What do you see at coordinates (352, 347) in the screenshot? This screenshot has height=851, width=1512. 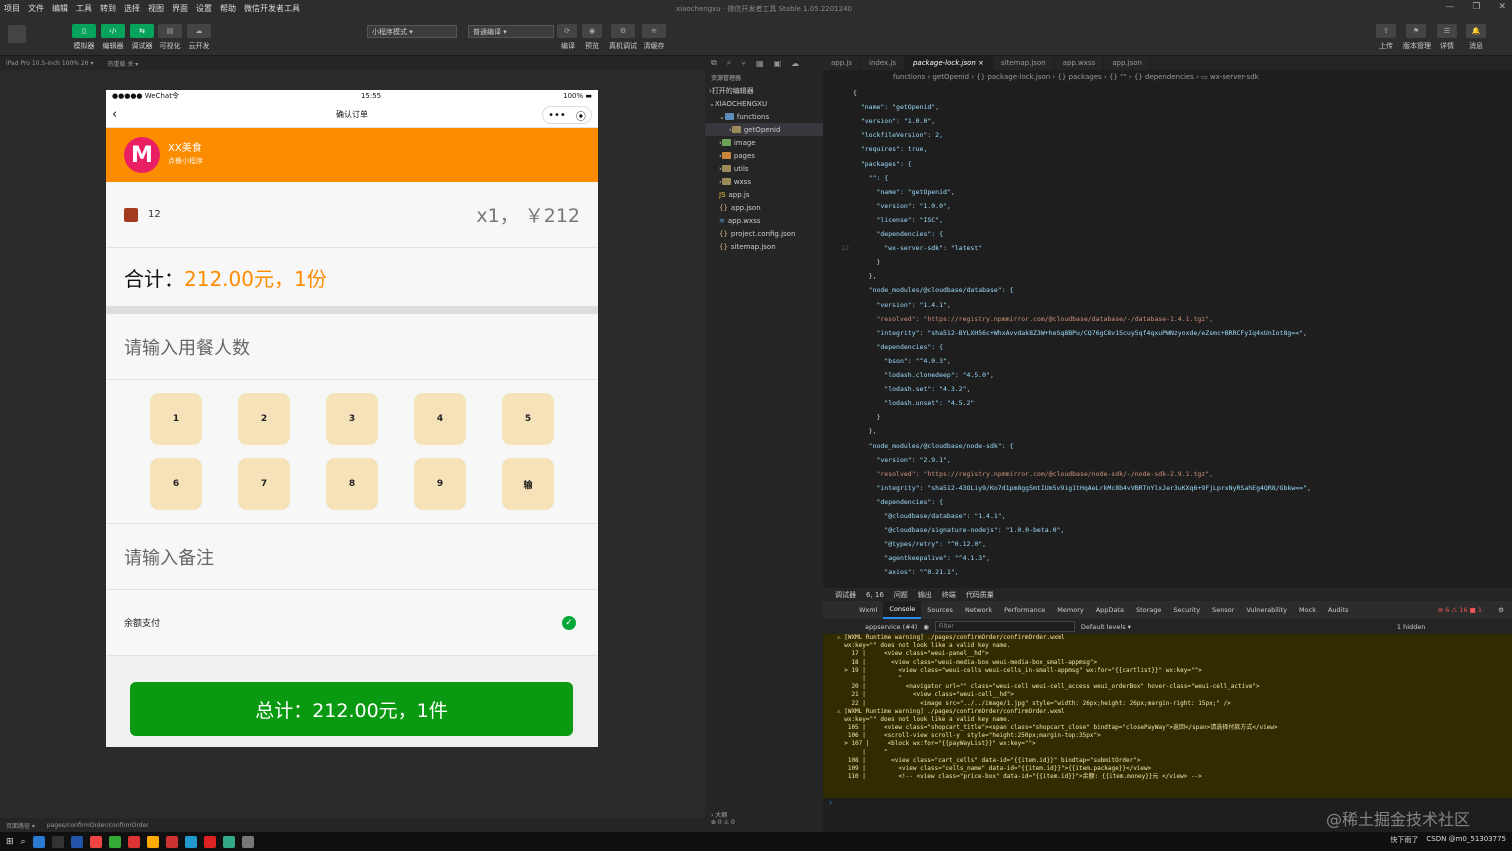 I see `diners-input: 请输入用餐人数` at bounding box center [352, 347].